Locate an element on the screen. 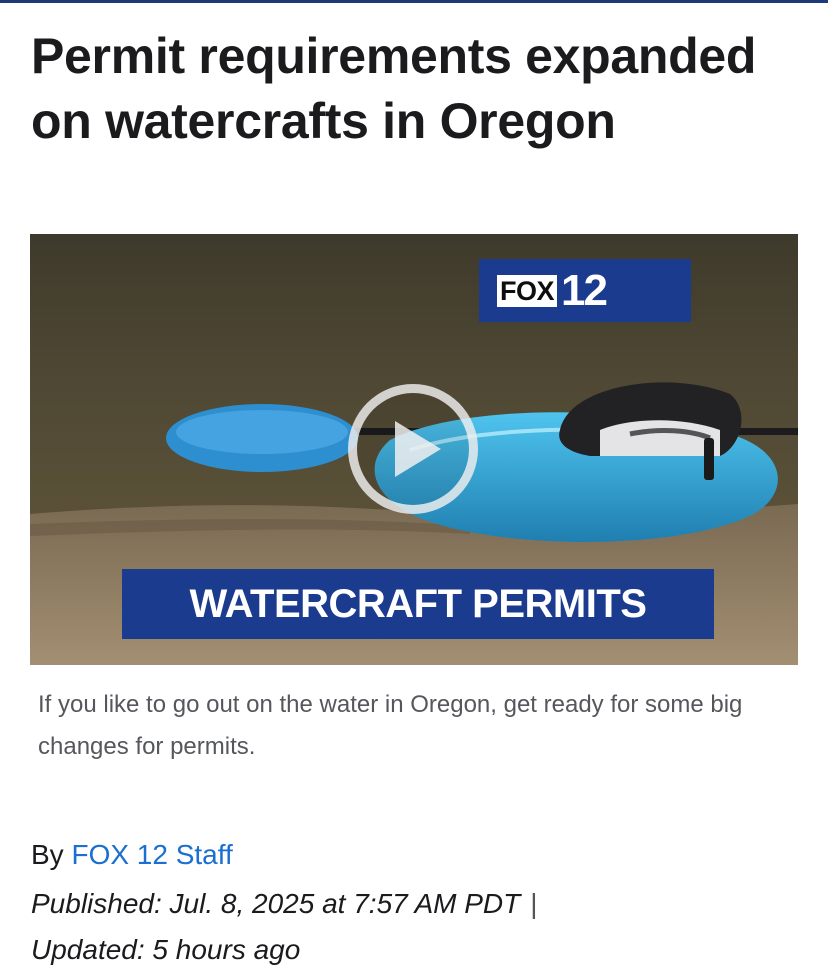  fox12-logo: FOX 12 is located at coordinates (585, 290).